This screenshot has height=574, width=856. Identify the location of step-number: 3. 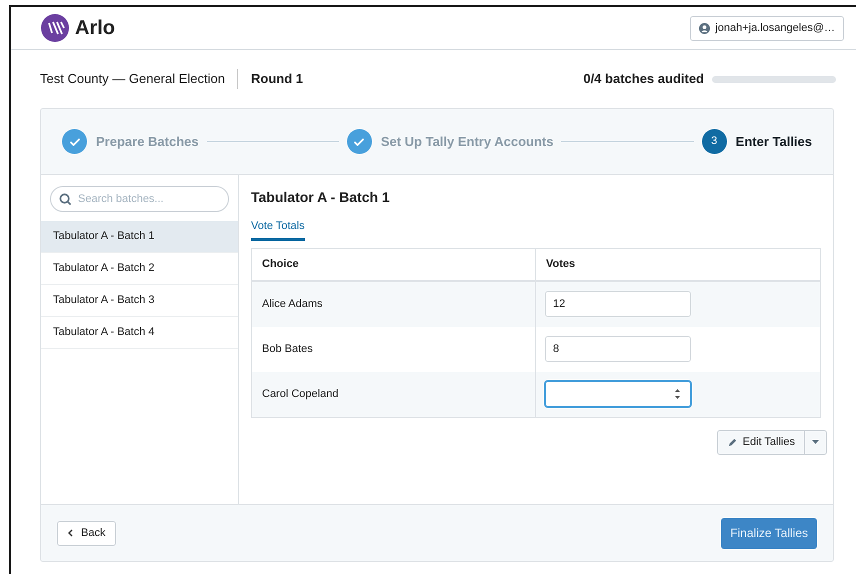
(714, 142).